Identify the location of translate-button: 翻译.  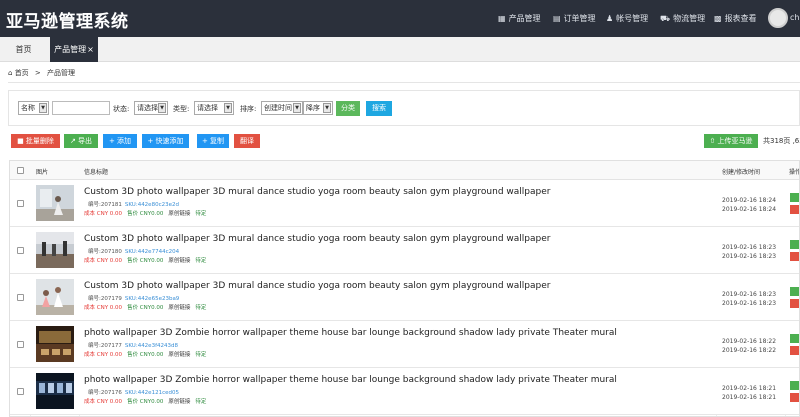
(247, 141).